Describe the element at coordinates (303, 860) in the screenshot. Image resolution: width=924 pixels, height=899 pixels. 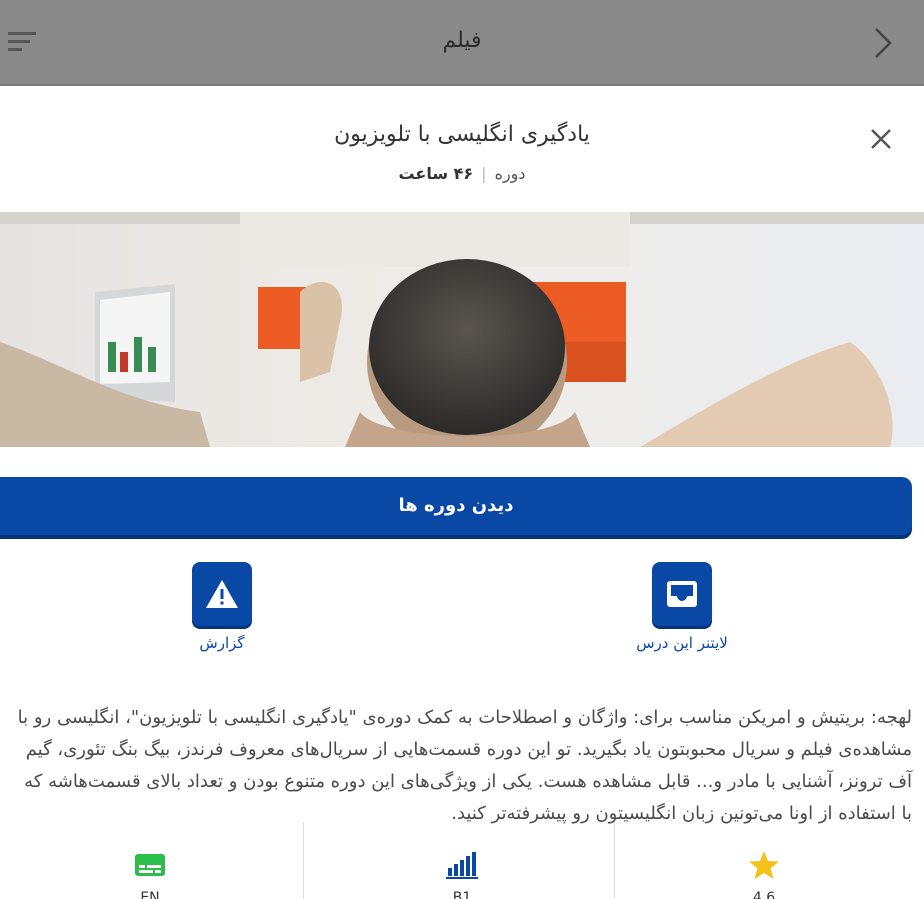
I see `feature-divider` at that location.